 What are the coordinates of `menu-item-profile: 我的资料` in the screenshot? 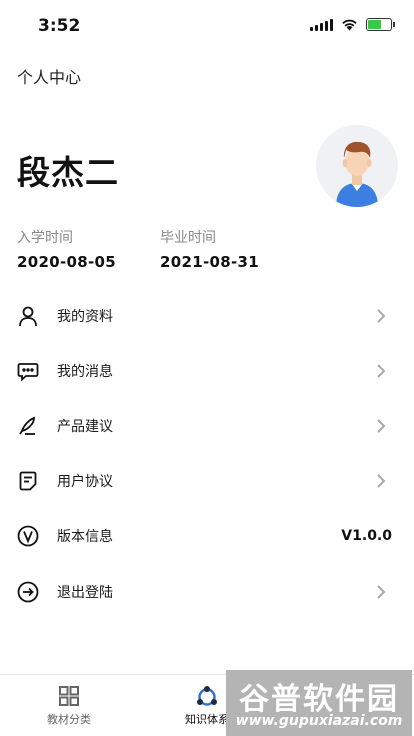 It's located at (207, 315).